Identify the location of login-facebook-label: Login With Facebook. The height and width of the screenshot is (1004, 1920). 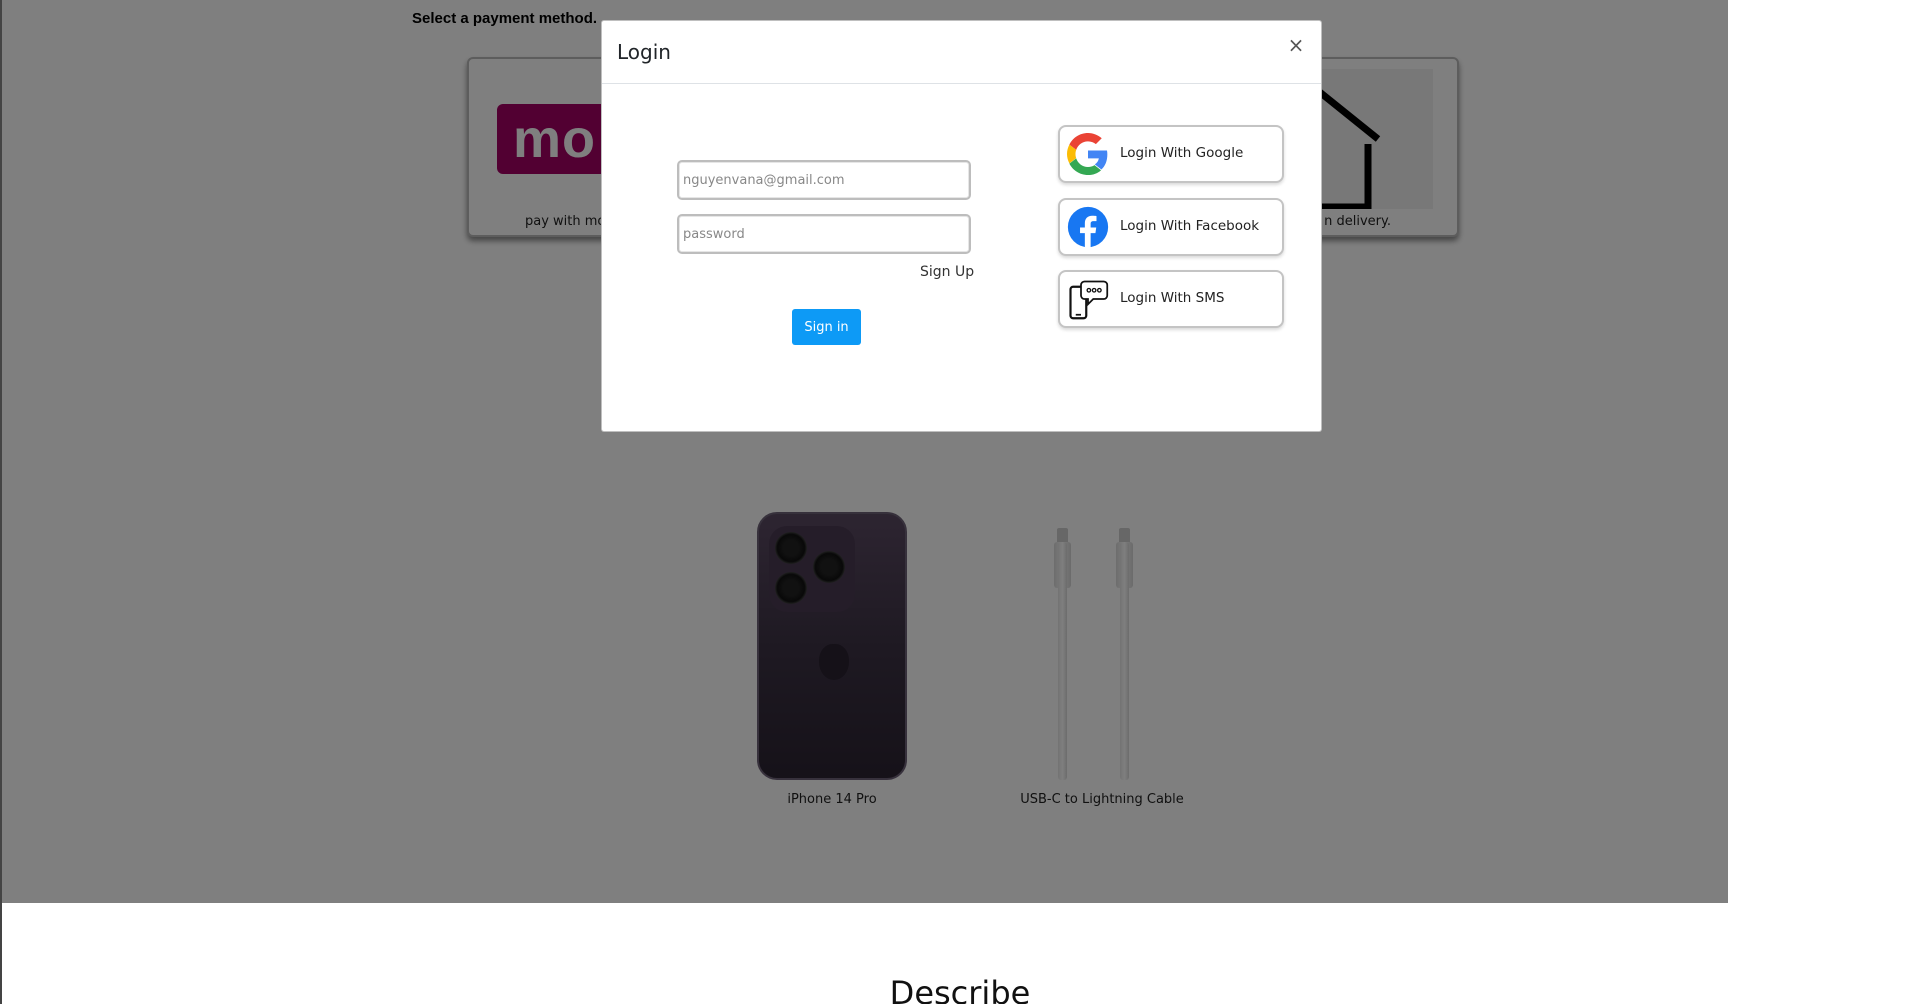
(1190, 226).